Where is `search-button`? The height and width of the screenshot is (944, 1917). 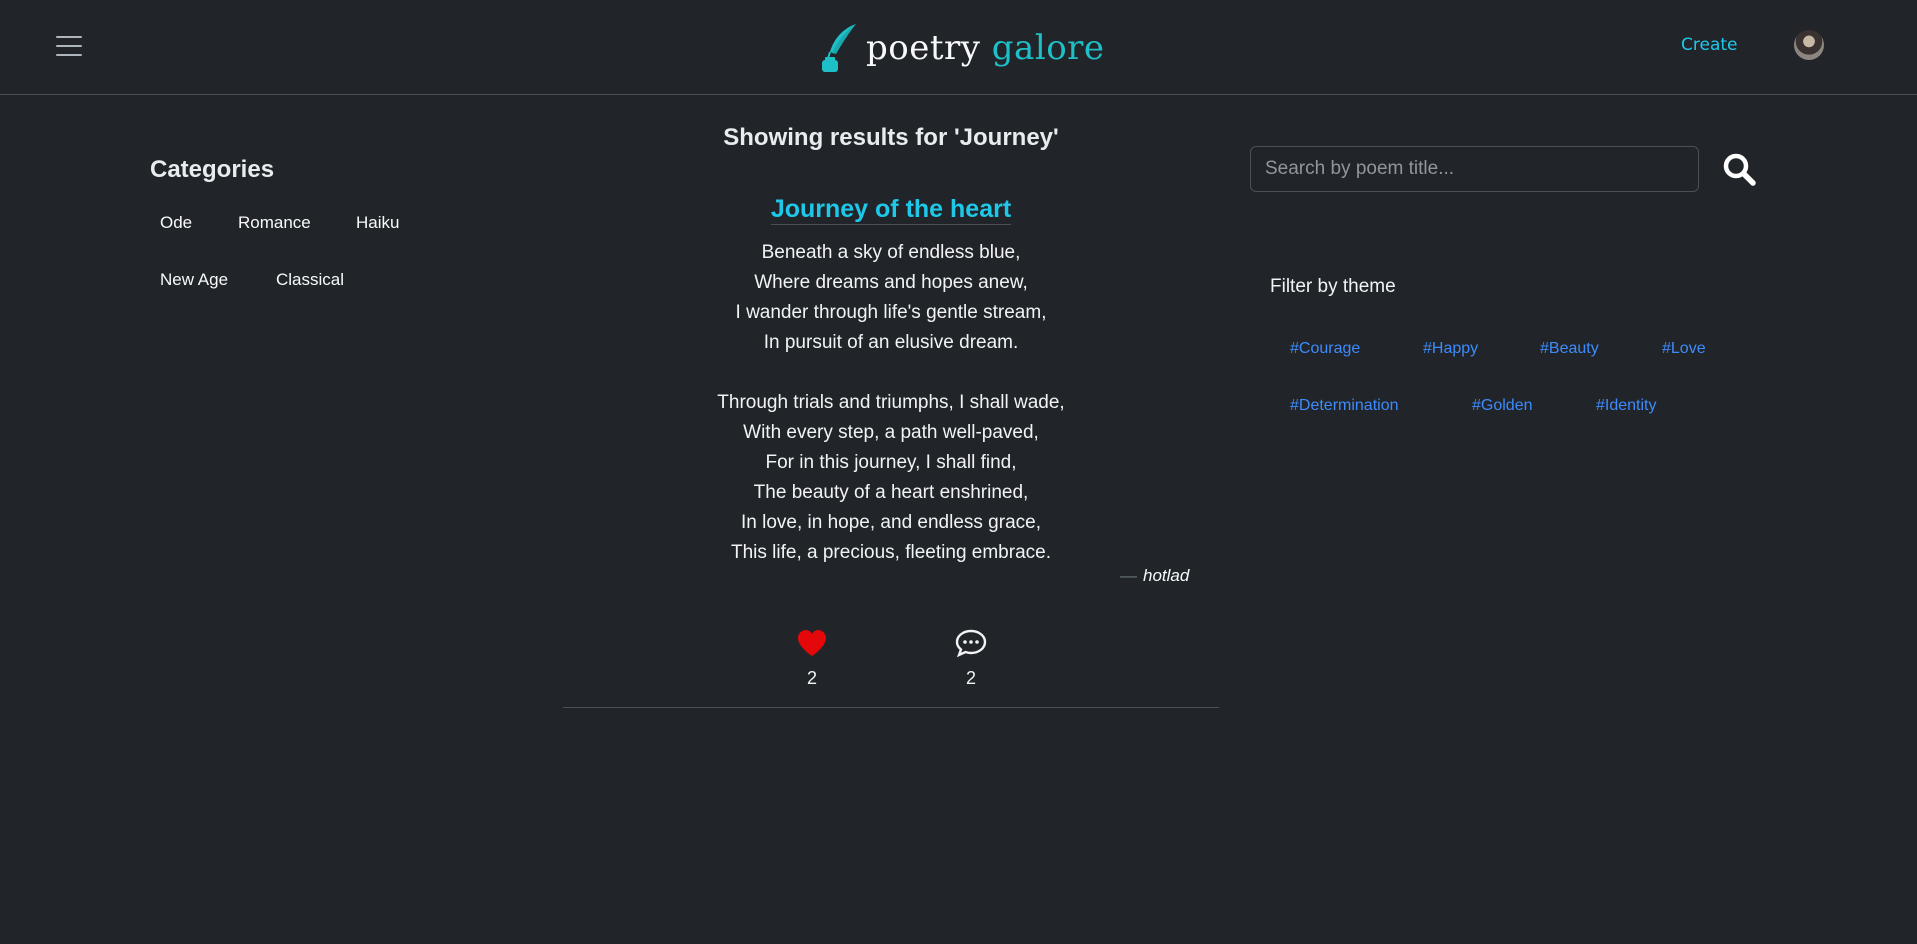
search-button is located at coordinates (1740, 170).